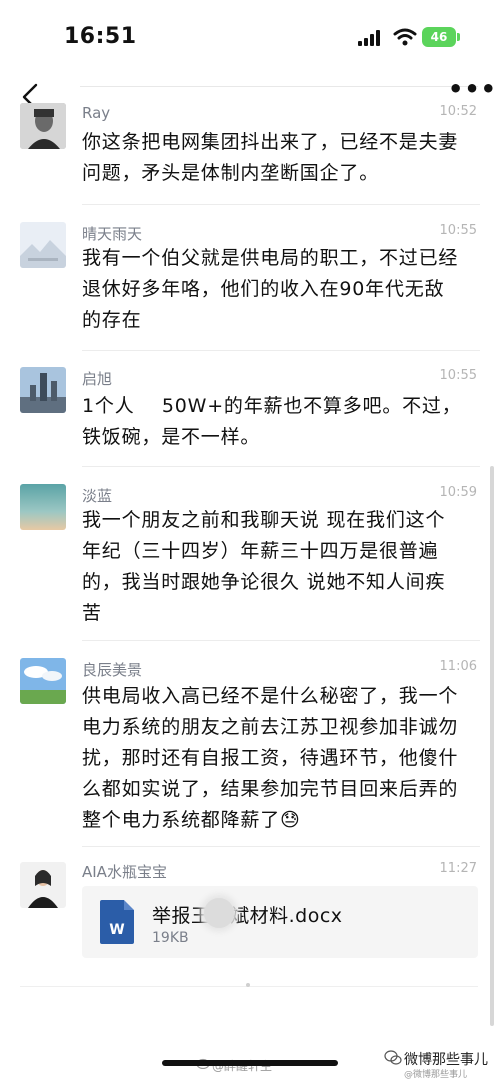 The height and width of the screenshot is (1080, 498). What do you see at coordinates (272, 406) in the screenshot?
I see `comment-line: 1个人 50W+的年薪也不算多吧。不过，` at bounding box center [272, 406].